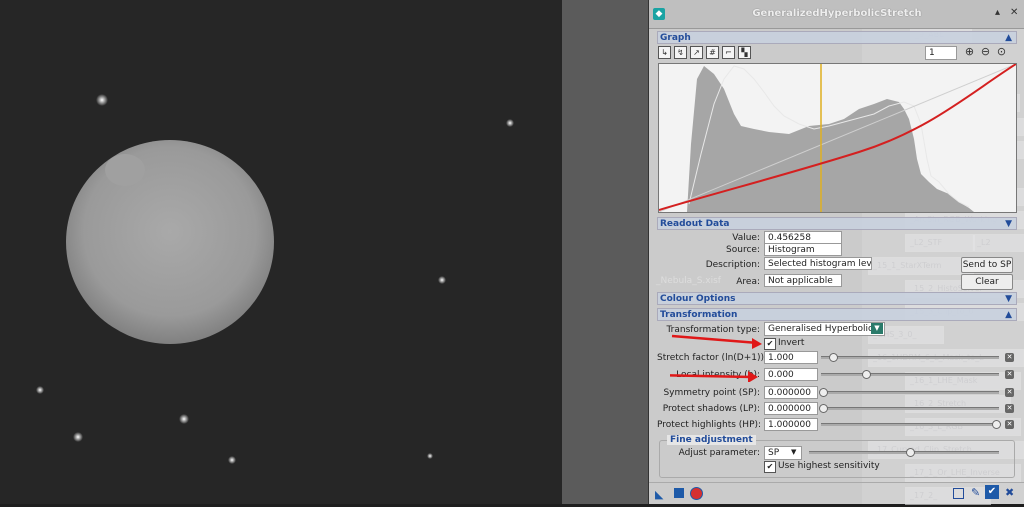 The image size is (1024, 507). Describe the element at coordinates (866, 374) in the screenshot. I see `local-intensity-slider-handle` at that location.